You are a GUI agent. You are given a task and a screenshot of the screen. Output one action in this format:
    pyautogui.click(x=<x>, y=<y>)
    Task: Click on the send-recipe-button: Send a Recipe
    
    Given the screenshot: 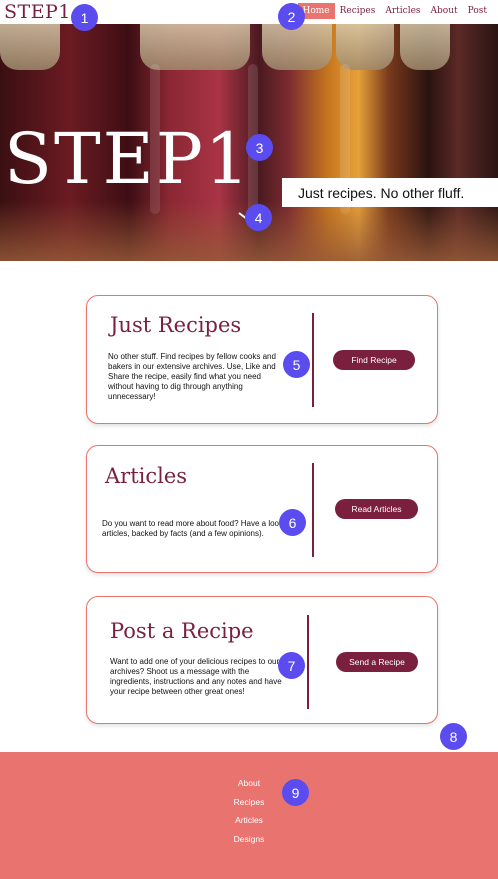 What is the action you would take?
    pyautogui.click(x=377, y=662)
    